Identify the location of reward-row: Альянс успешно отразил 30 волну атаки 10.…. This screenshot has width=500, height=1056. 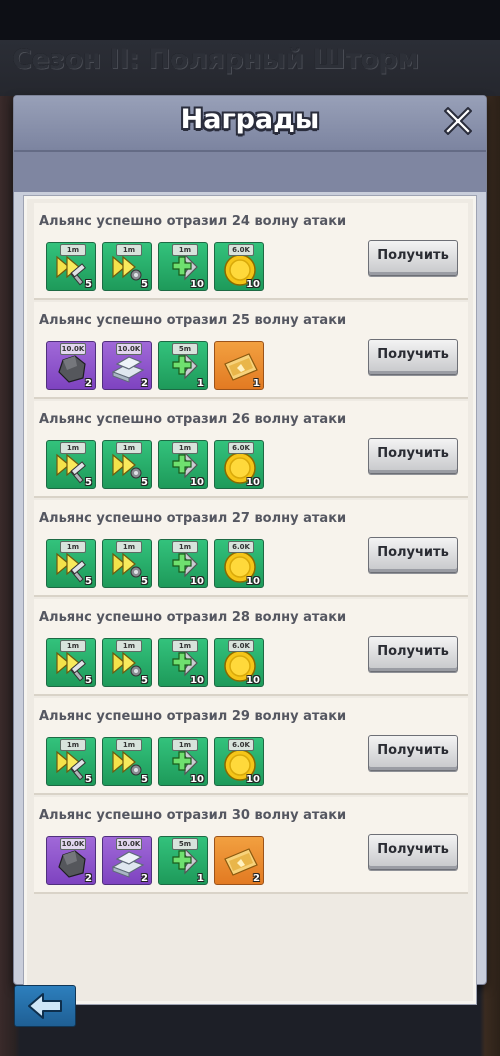
(251, 845).